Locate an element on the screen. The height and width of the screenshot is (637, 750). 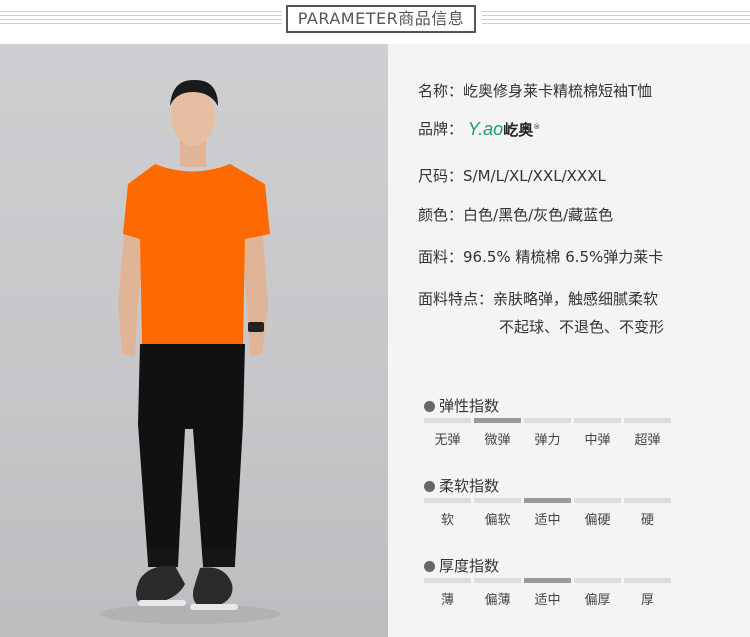
scale-level: 厚 is located at coordinates (647, 593).